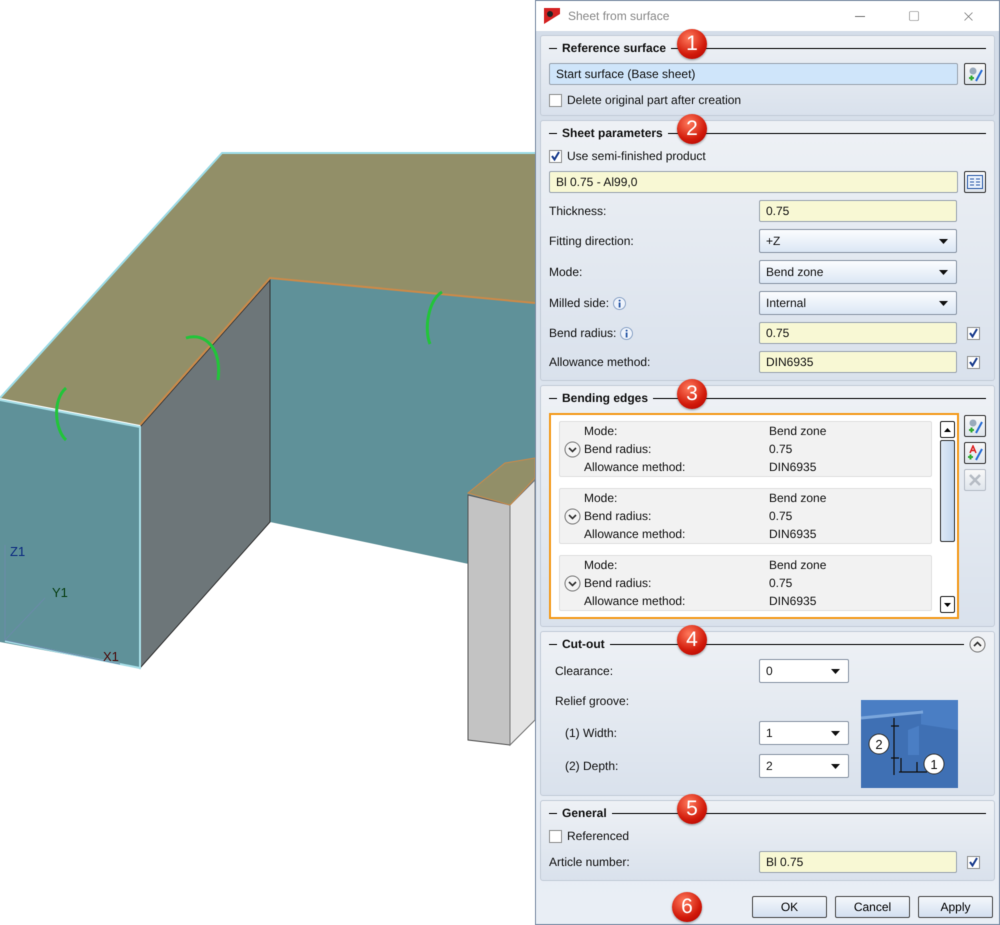 The width and height of the screenshot is (1000, 925). Describe the element at coordinates (654, 100) in the screenshot. I see `checkbox-label: Delete original part after creation` at that location.